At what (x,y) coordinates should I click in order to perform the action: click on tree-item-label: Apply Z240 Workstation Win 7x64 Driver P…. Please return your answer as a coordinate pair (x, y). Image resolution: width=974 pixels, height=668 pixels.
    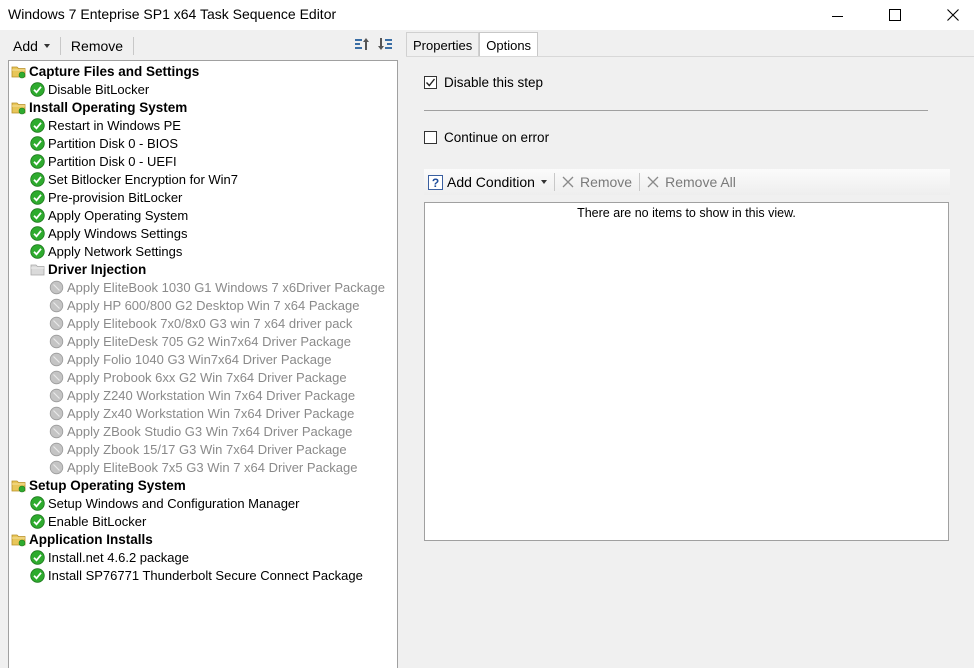
    Looking at the image, I should click on (211, 395).